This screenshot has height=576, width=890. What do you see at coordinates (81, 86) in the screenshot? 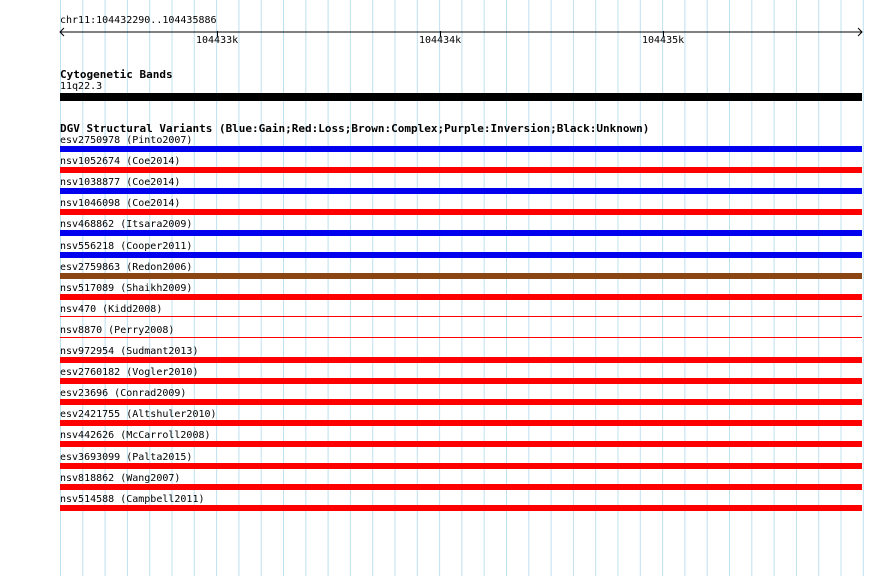
I see `cytoband-label: 11q22.3` at bounding box center [81, 86].